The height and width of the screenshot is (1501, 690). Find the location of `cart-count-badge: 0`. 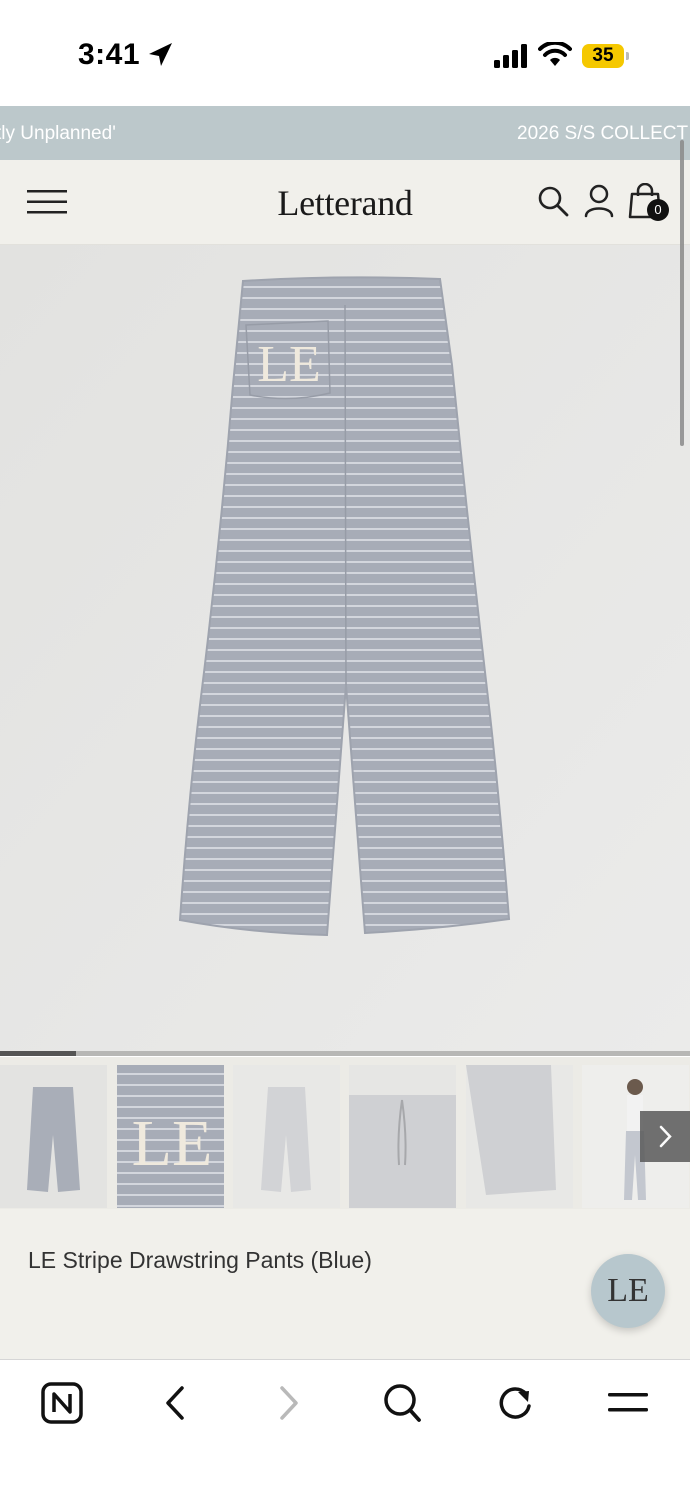

cart-count-badge: 0 is located at coordinates (658, 210).